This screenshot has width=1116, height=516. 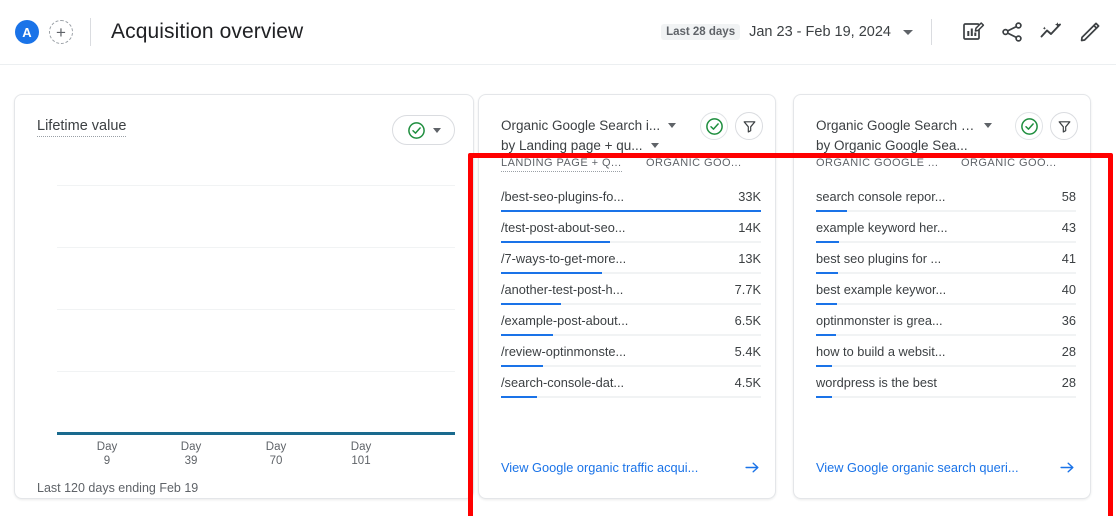 I want to click on table-row: /search-console-dat... 4.5K, so click(x=631, y=386).